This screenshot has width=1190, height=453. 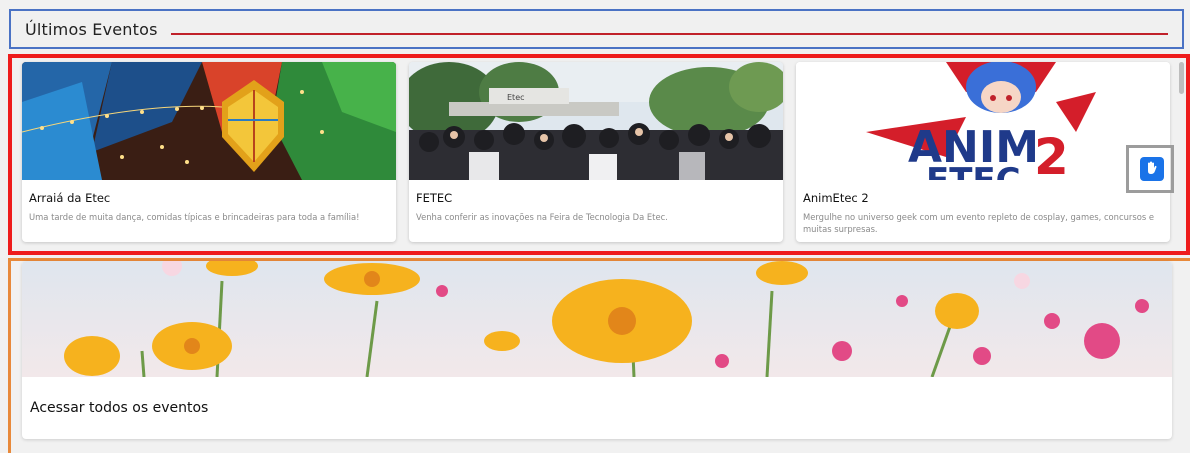 I want to click on animetec-logo-number: 2, so click(x=1051, y=154).